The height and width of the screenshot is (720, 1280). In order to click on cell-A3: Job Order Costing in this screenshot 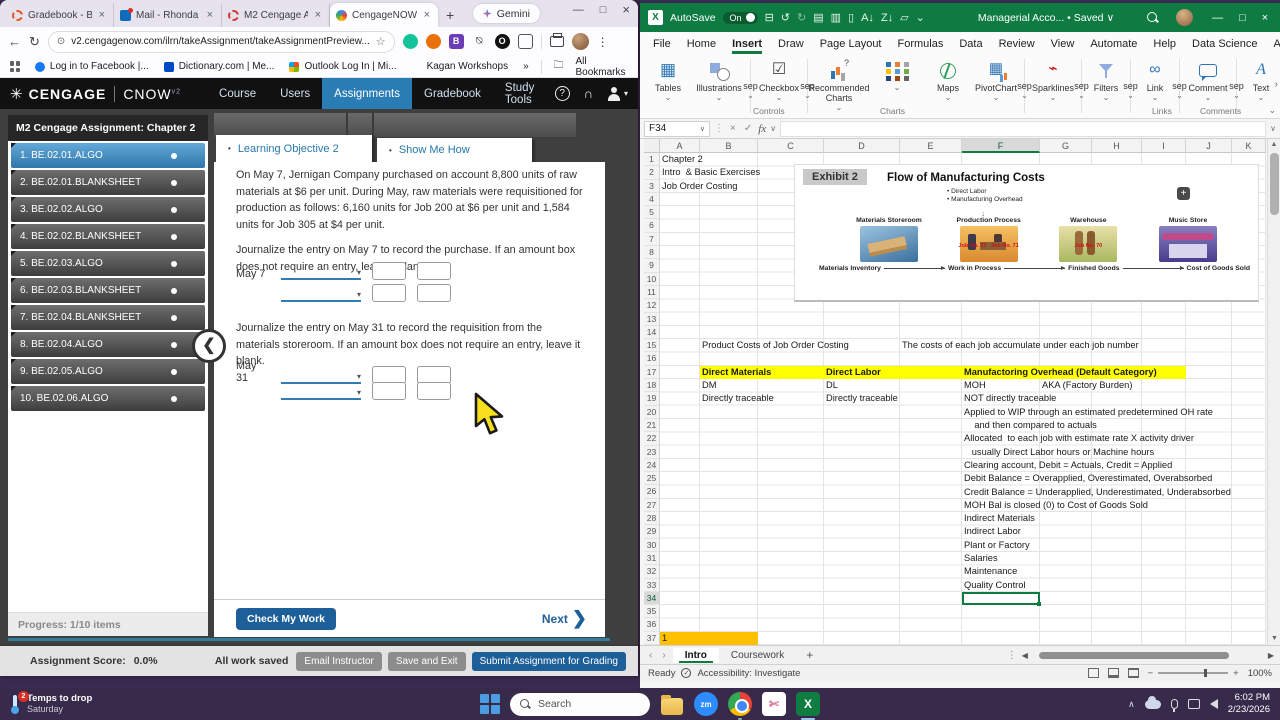, I will do `click(699, 186)`.